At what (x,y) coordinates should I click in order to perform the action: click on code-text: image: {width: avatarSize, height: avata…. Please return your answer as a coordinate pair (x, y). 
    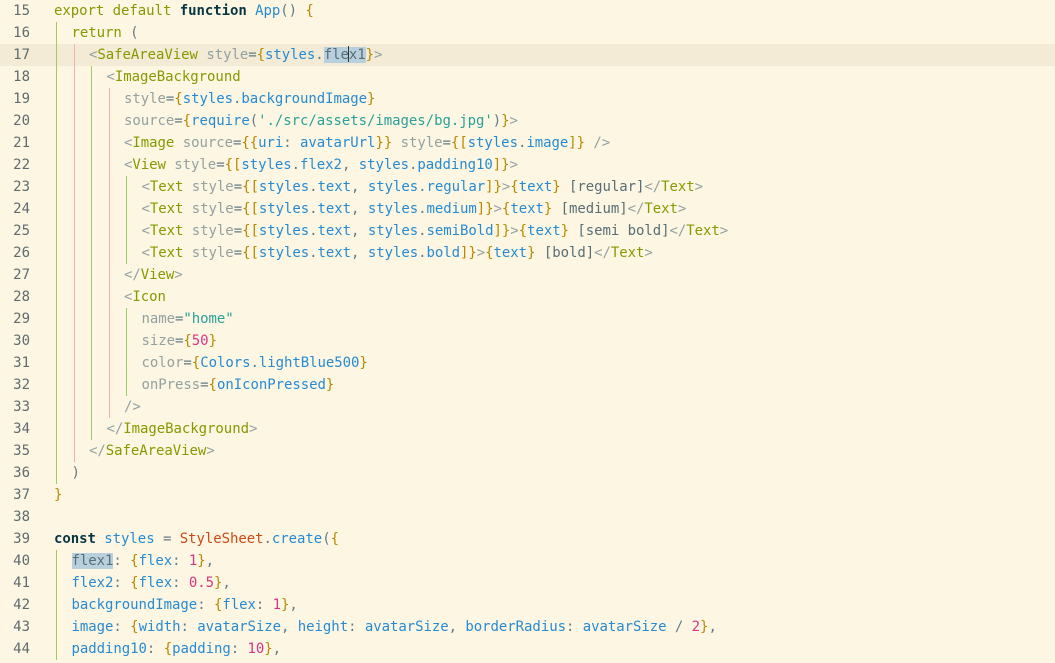
    Looking at the image, I should click on (394, 627).